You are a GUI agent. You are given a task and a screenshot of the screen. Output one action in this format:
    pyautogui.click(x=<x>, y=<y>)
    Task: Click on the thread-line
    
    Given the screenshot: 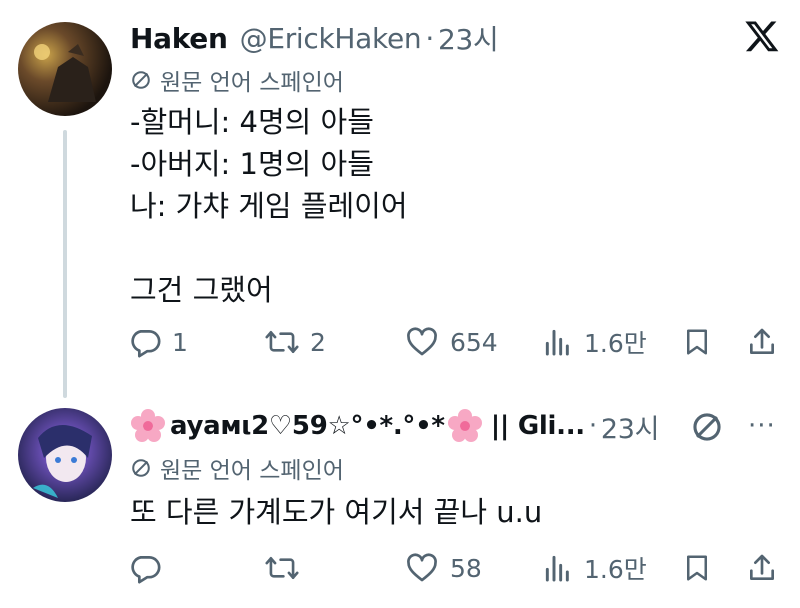 What is the action you would take?
    pyautogui.click(x=65, y=264)
    